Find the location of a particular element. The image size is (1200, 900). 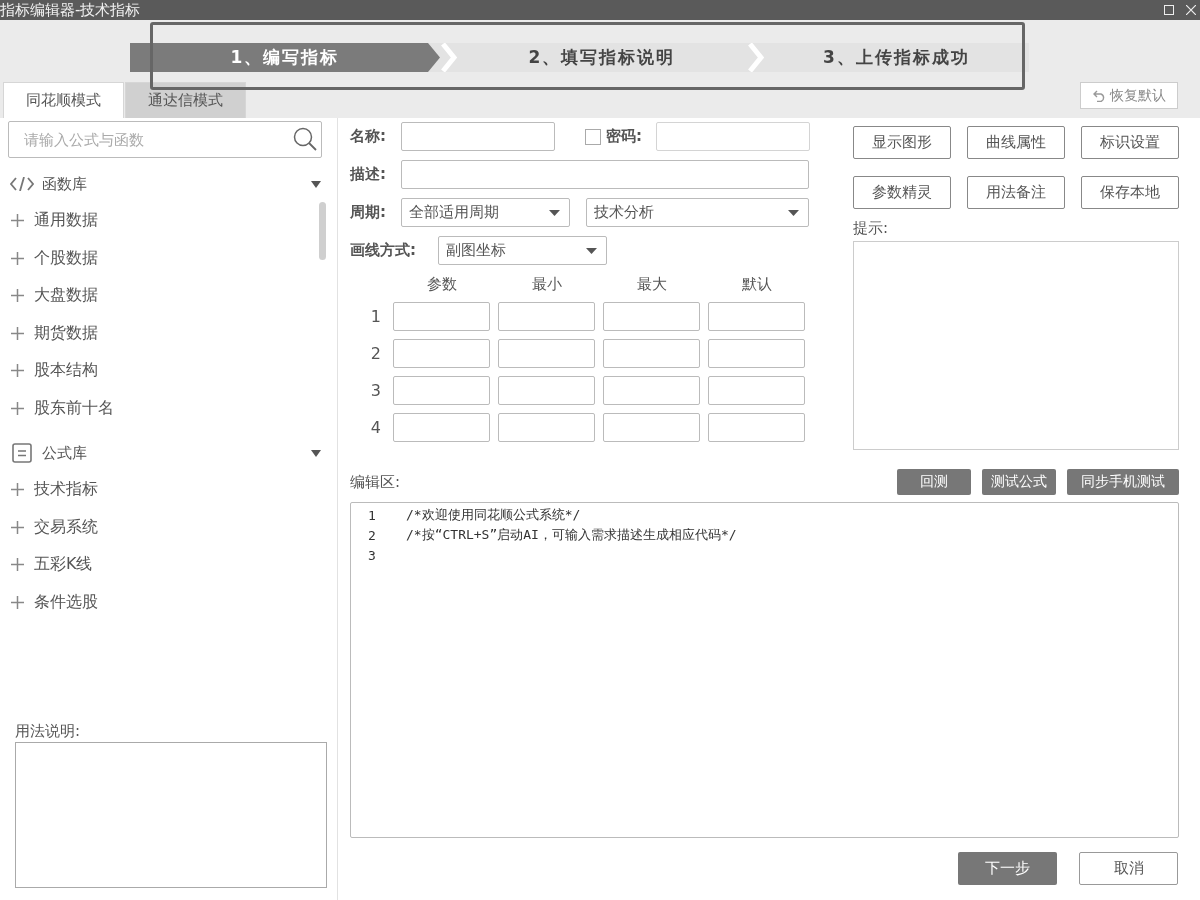

field-label: 画线方式: is located at coordinates (383, 250).